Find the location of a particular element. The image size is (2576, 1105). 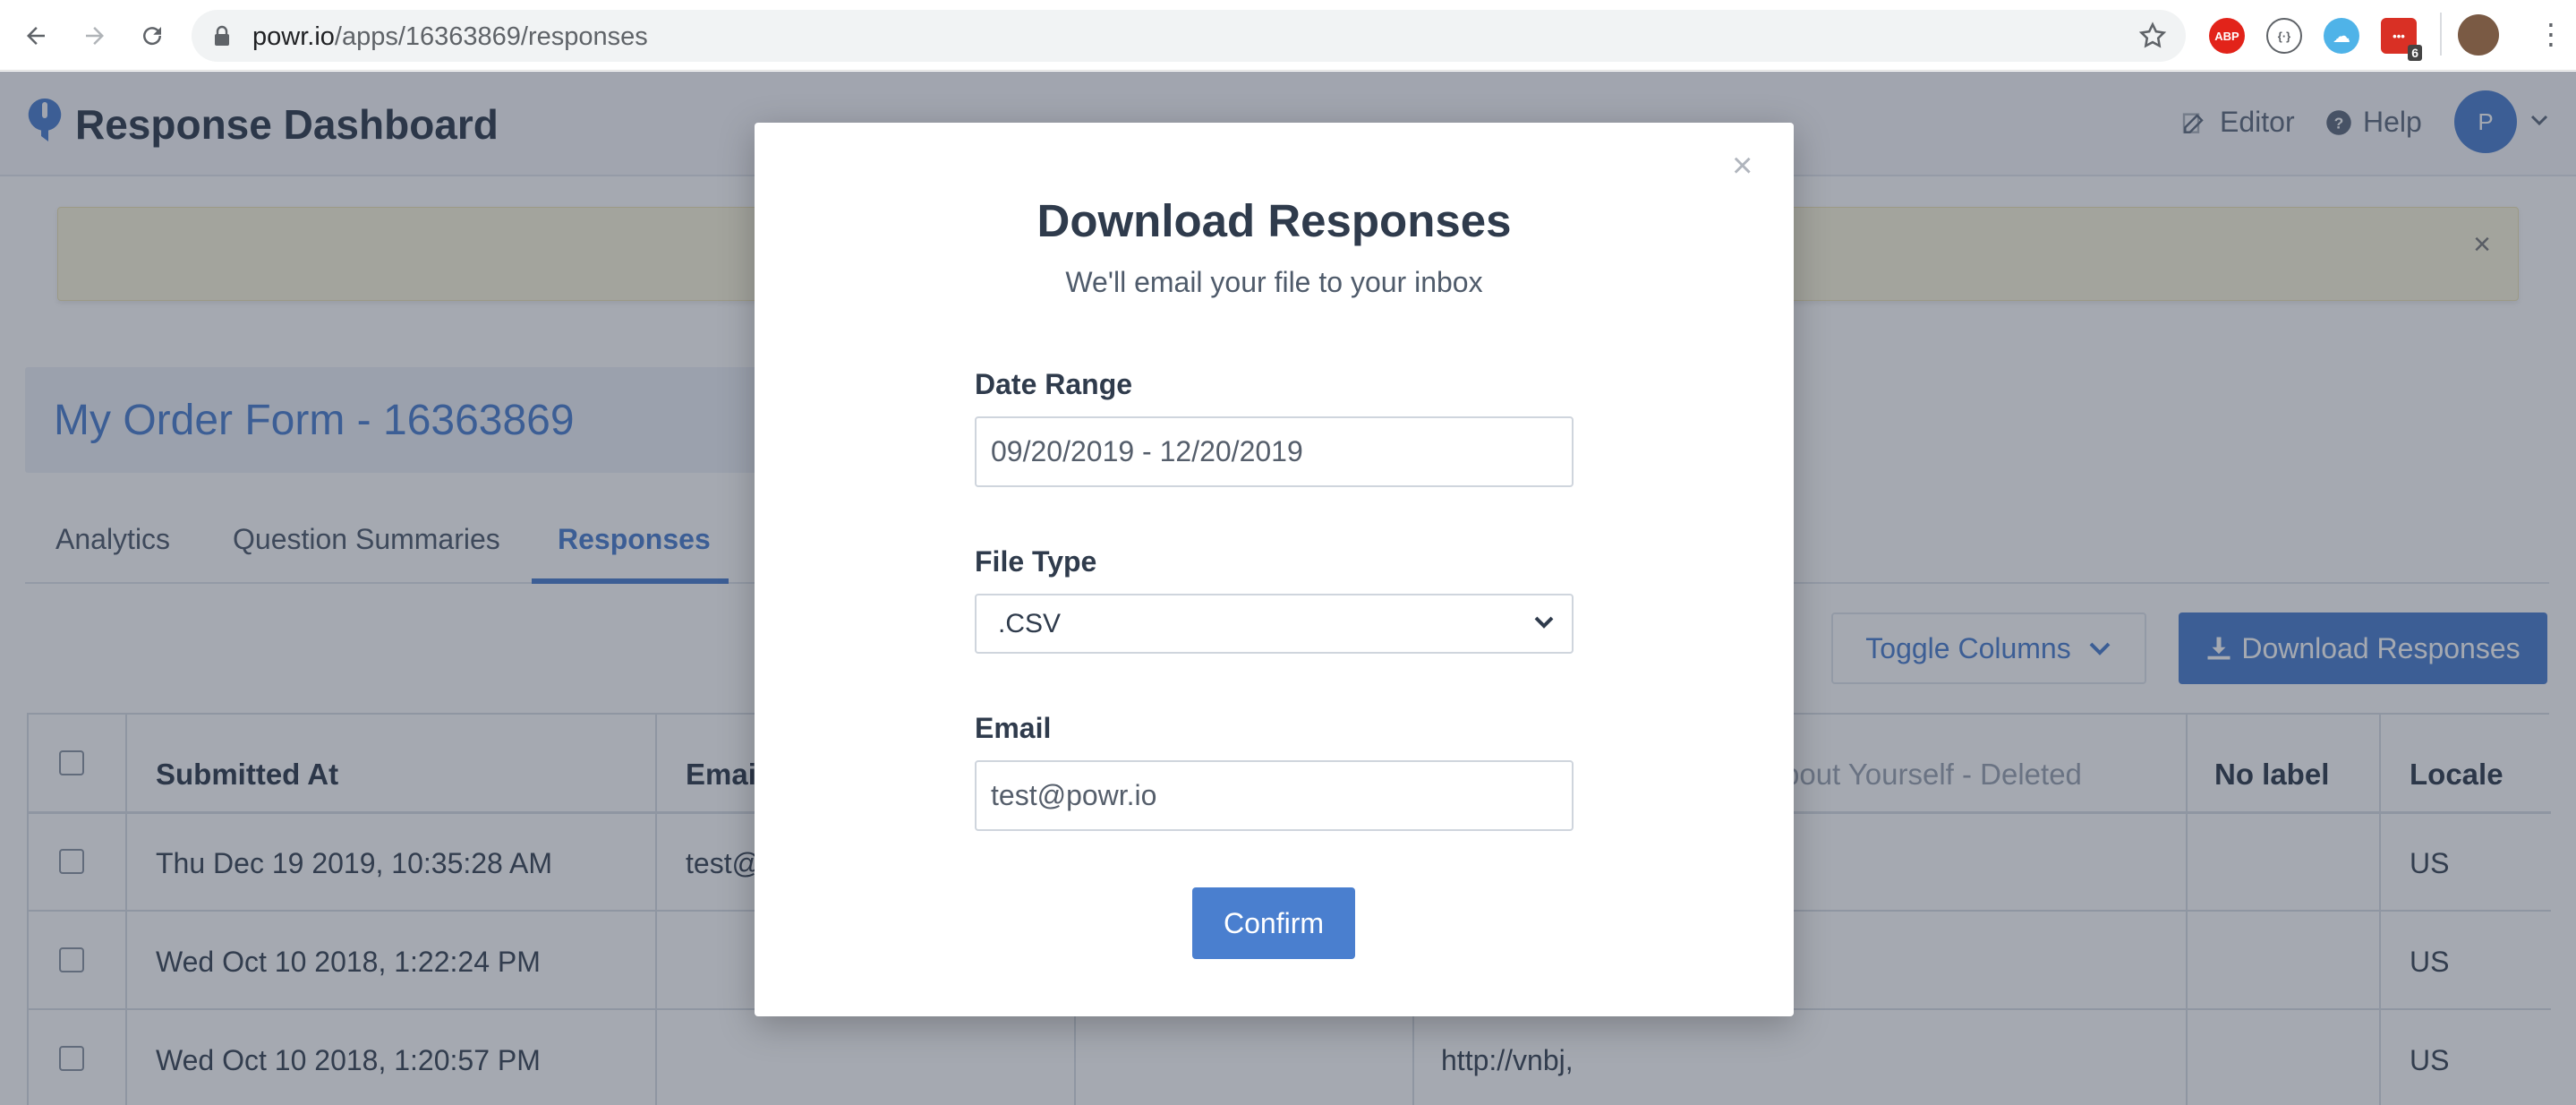

modal-title: Download Responses is located at coordinates (1274, 221).